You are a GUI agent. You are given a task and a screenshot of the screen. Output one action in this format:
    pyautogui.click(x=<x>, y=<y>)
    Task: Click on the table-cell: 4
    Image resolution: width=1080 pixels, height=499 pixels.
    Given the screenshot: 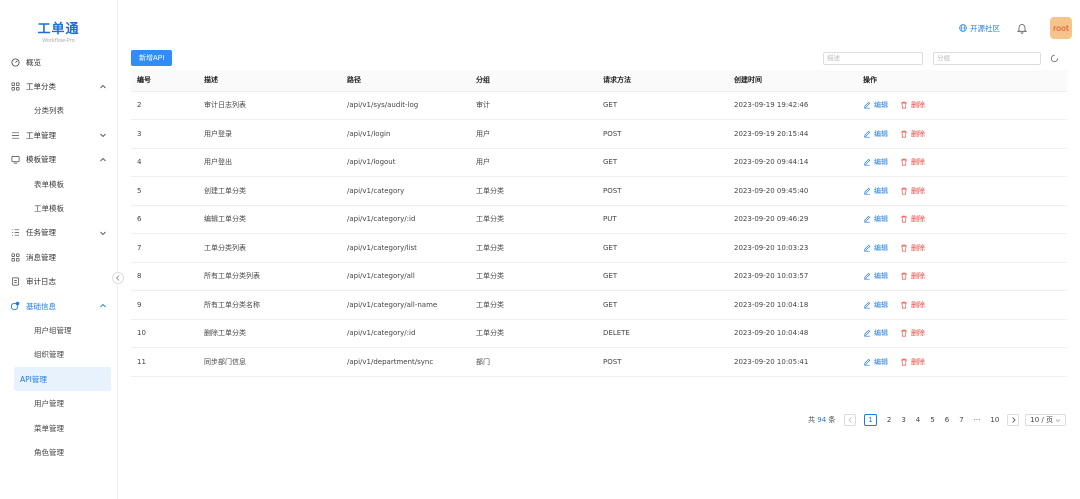 What is the action you would take?
    pyautogui.click(x=164, y=162)
    